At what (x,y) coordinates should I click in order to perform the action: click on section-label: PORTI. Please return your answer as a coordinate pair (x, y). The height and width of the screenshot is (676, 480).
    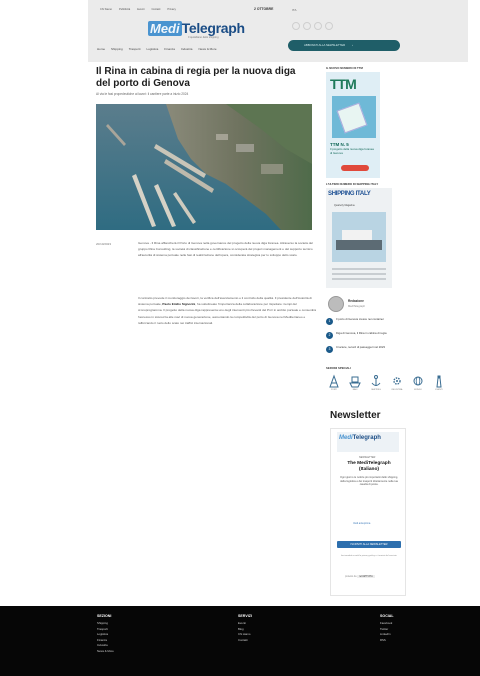
    Looking at the image, I should click on (334, 390).